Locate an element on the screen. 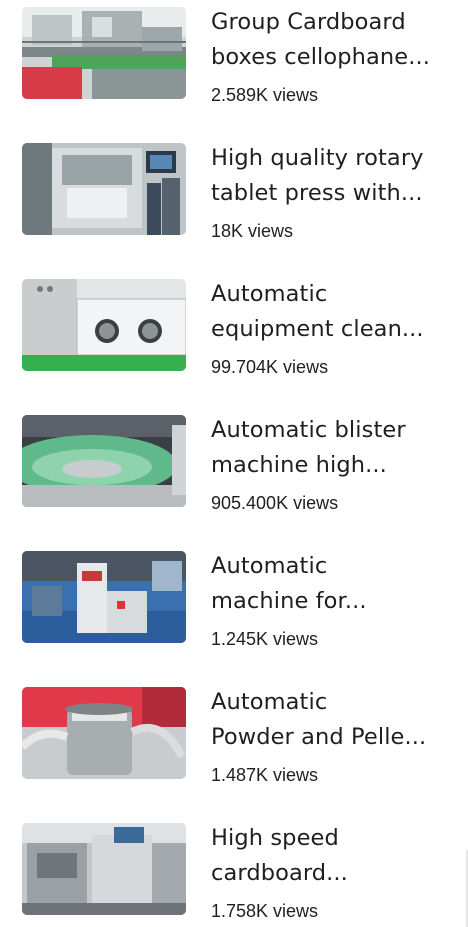 The height and width of the screenshot is (927, 468). view-count: 905.400K views is located at coordinates (275, 503).